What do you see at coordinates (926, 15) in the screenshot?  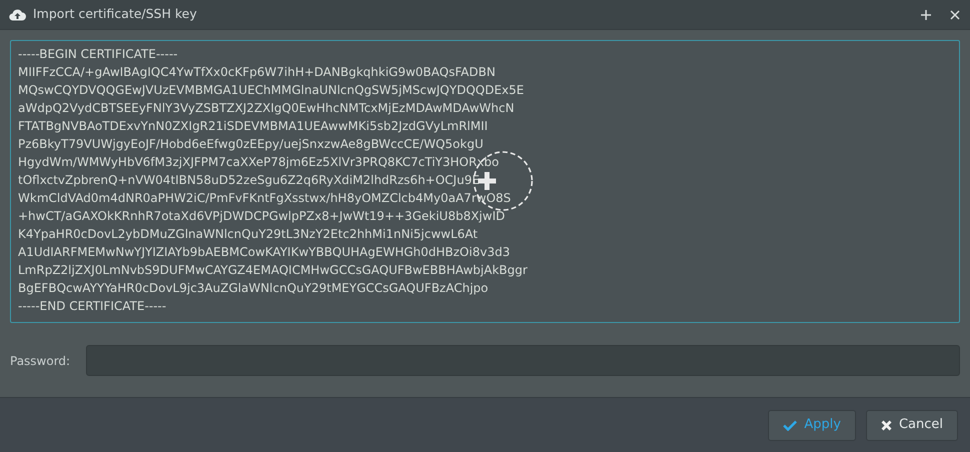 I see `plus-icon` at bounding box center [926, 15].